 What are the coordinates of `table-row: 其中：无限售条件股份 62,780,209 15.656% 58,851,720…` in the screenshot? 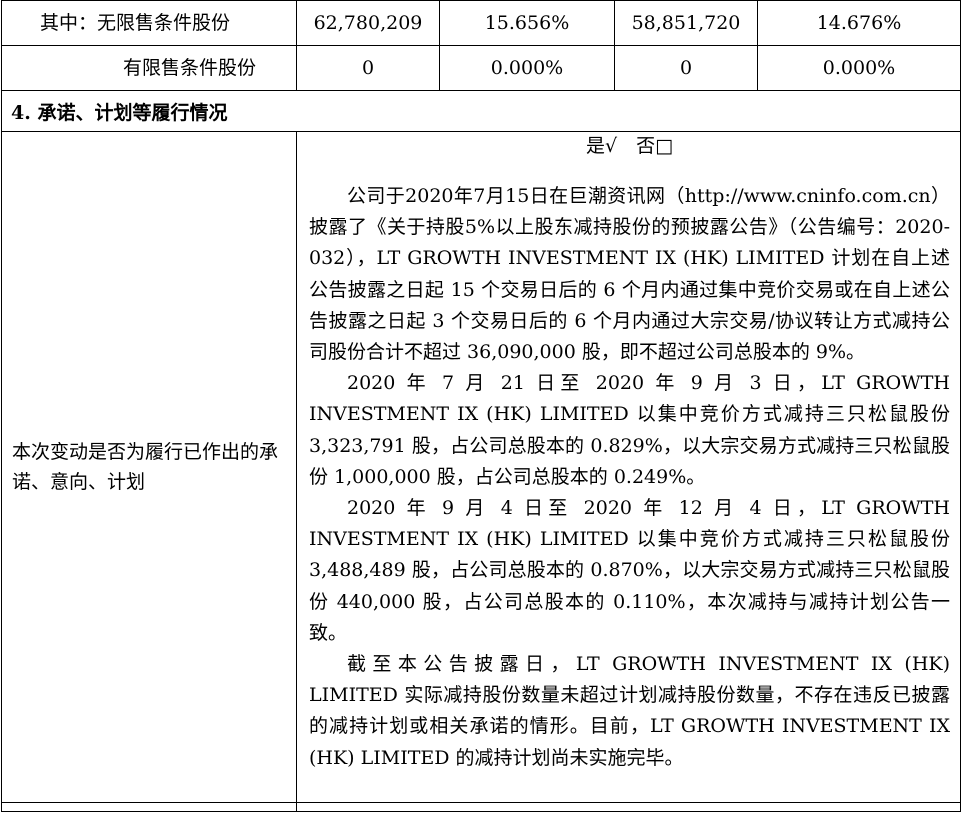 It's located at (481, 23).